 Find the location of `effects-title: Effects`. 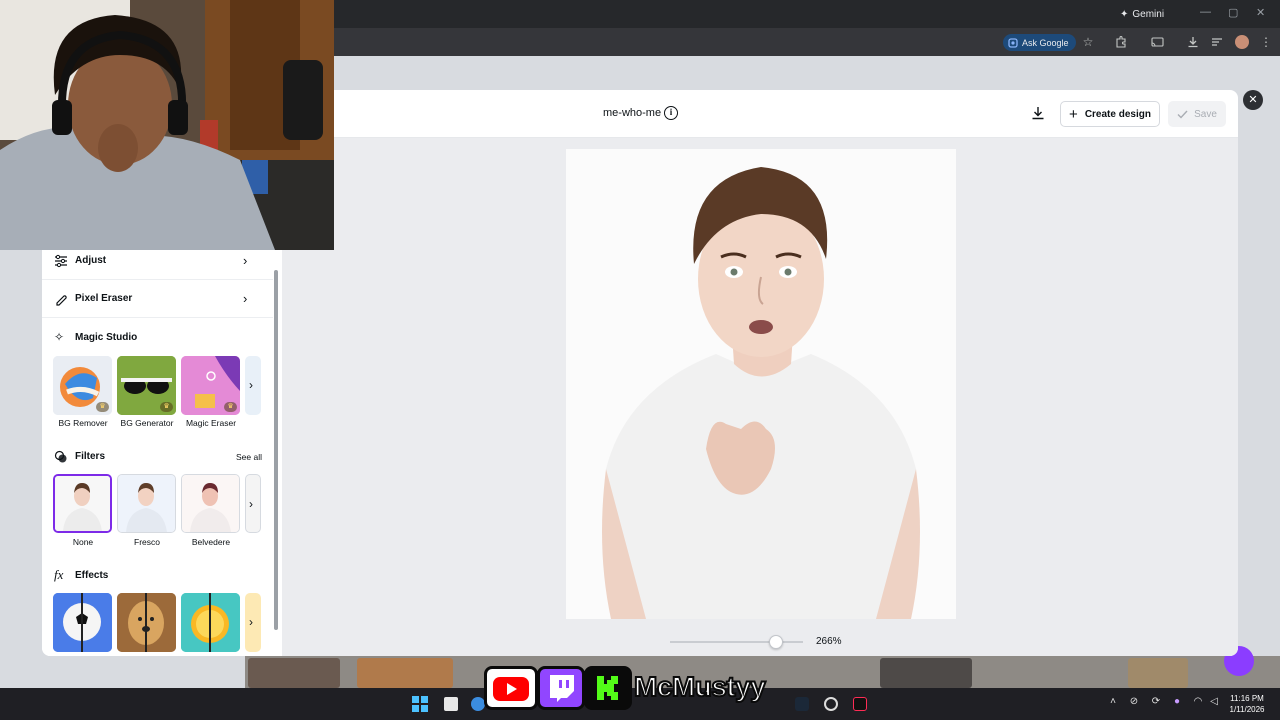

effects-title: Effects is located at coordinates (92, 575).